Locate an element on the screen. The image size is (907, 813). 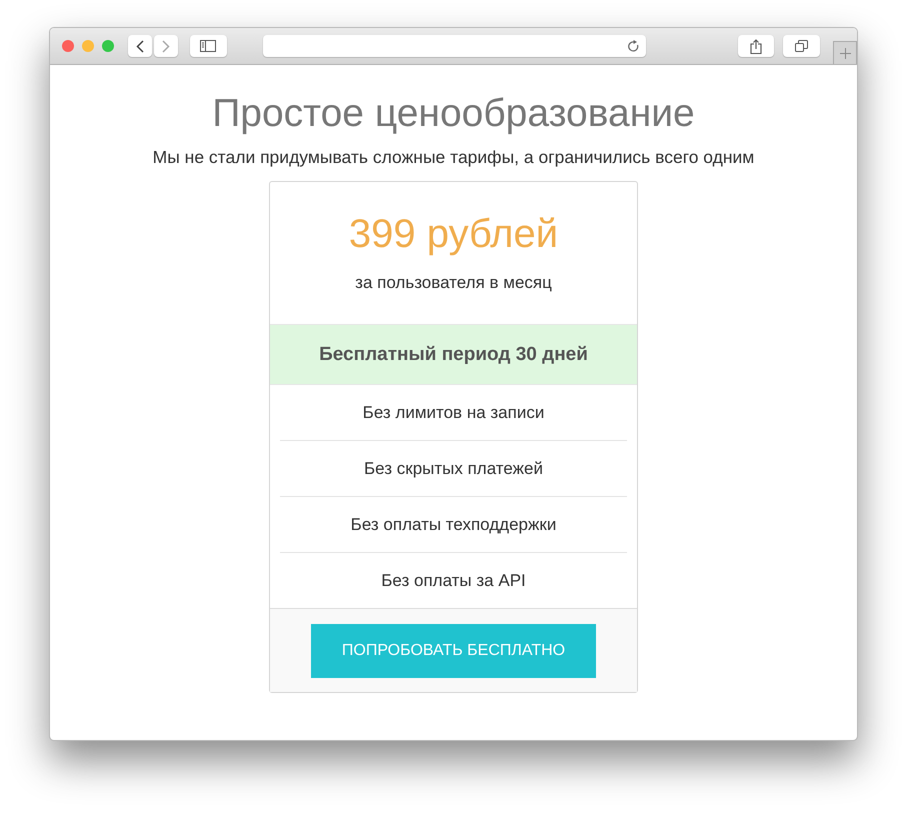
feature-item: Без лимитов на записи is located at coordinates (453, 413).